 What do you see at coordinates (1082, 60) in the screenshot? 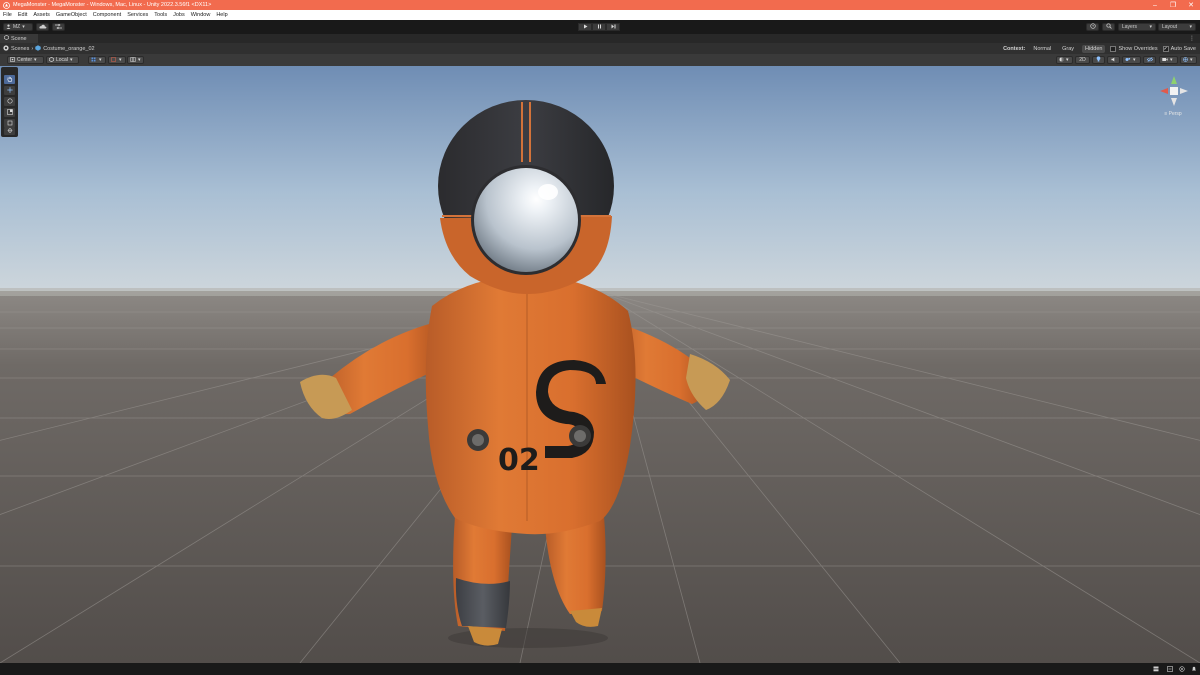
I see `toggle-2d-button: 2D` at bounding box center [1082, 60].